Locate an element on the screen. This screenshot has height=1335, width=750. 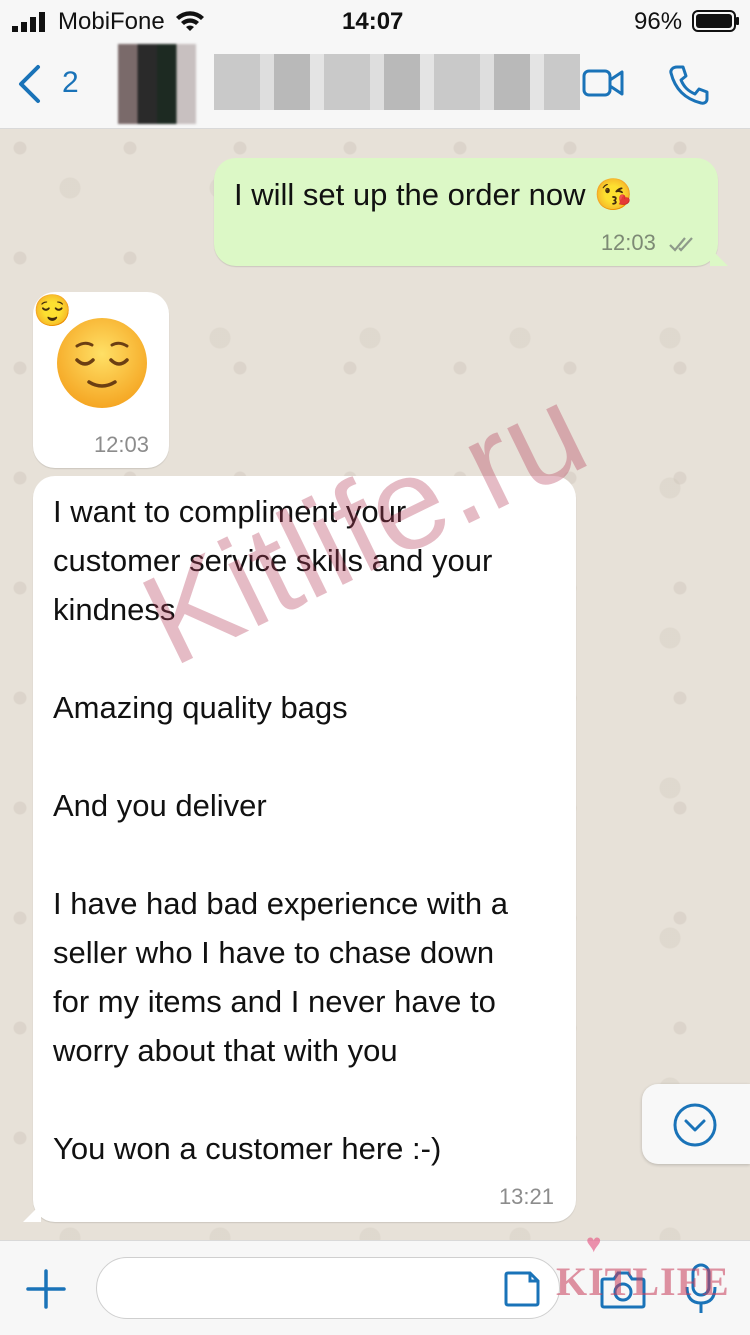
chevron-down-circle-icon is located at coordinates (695, 1125).